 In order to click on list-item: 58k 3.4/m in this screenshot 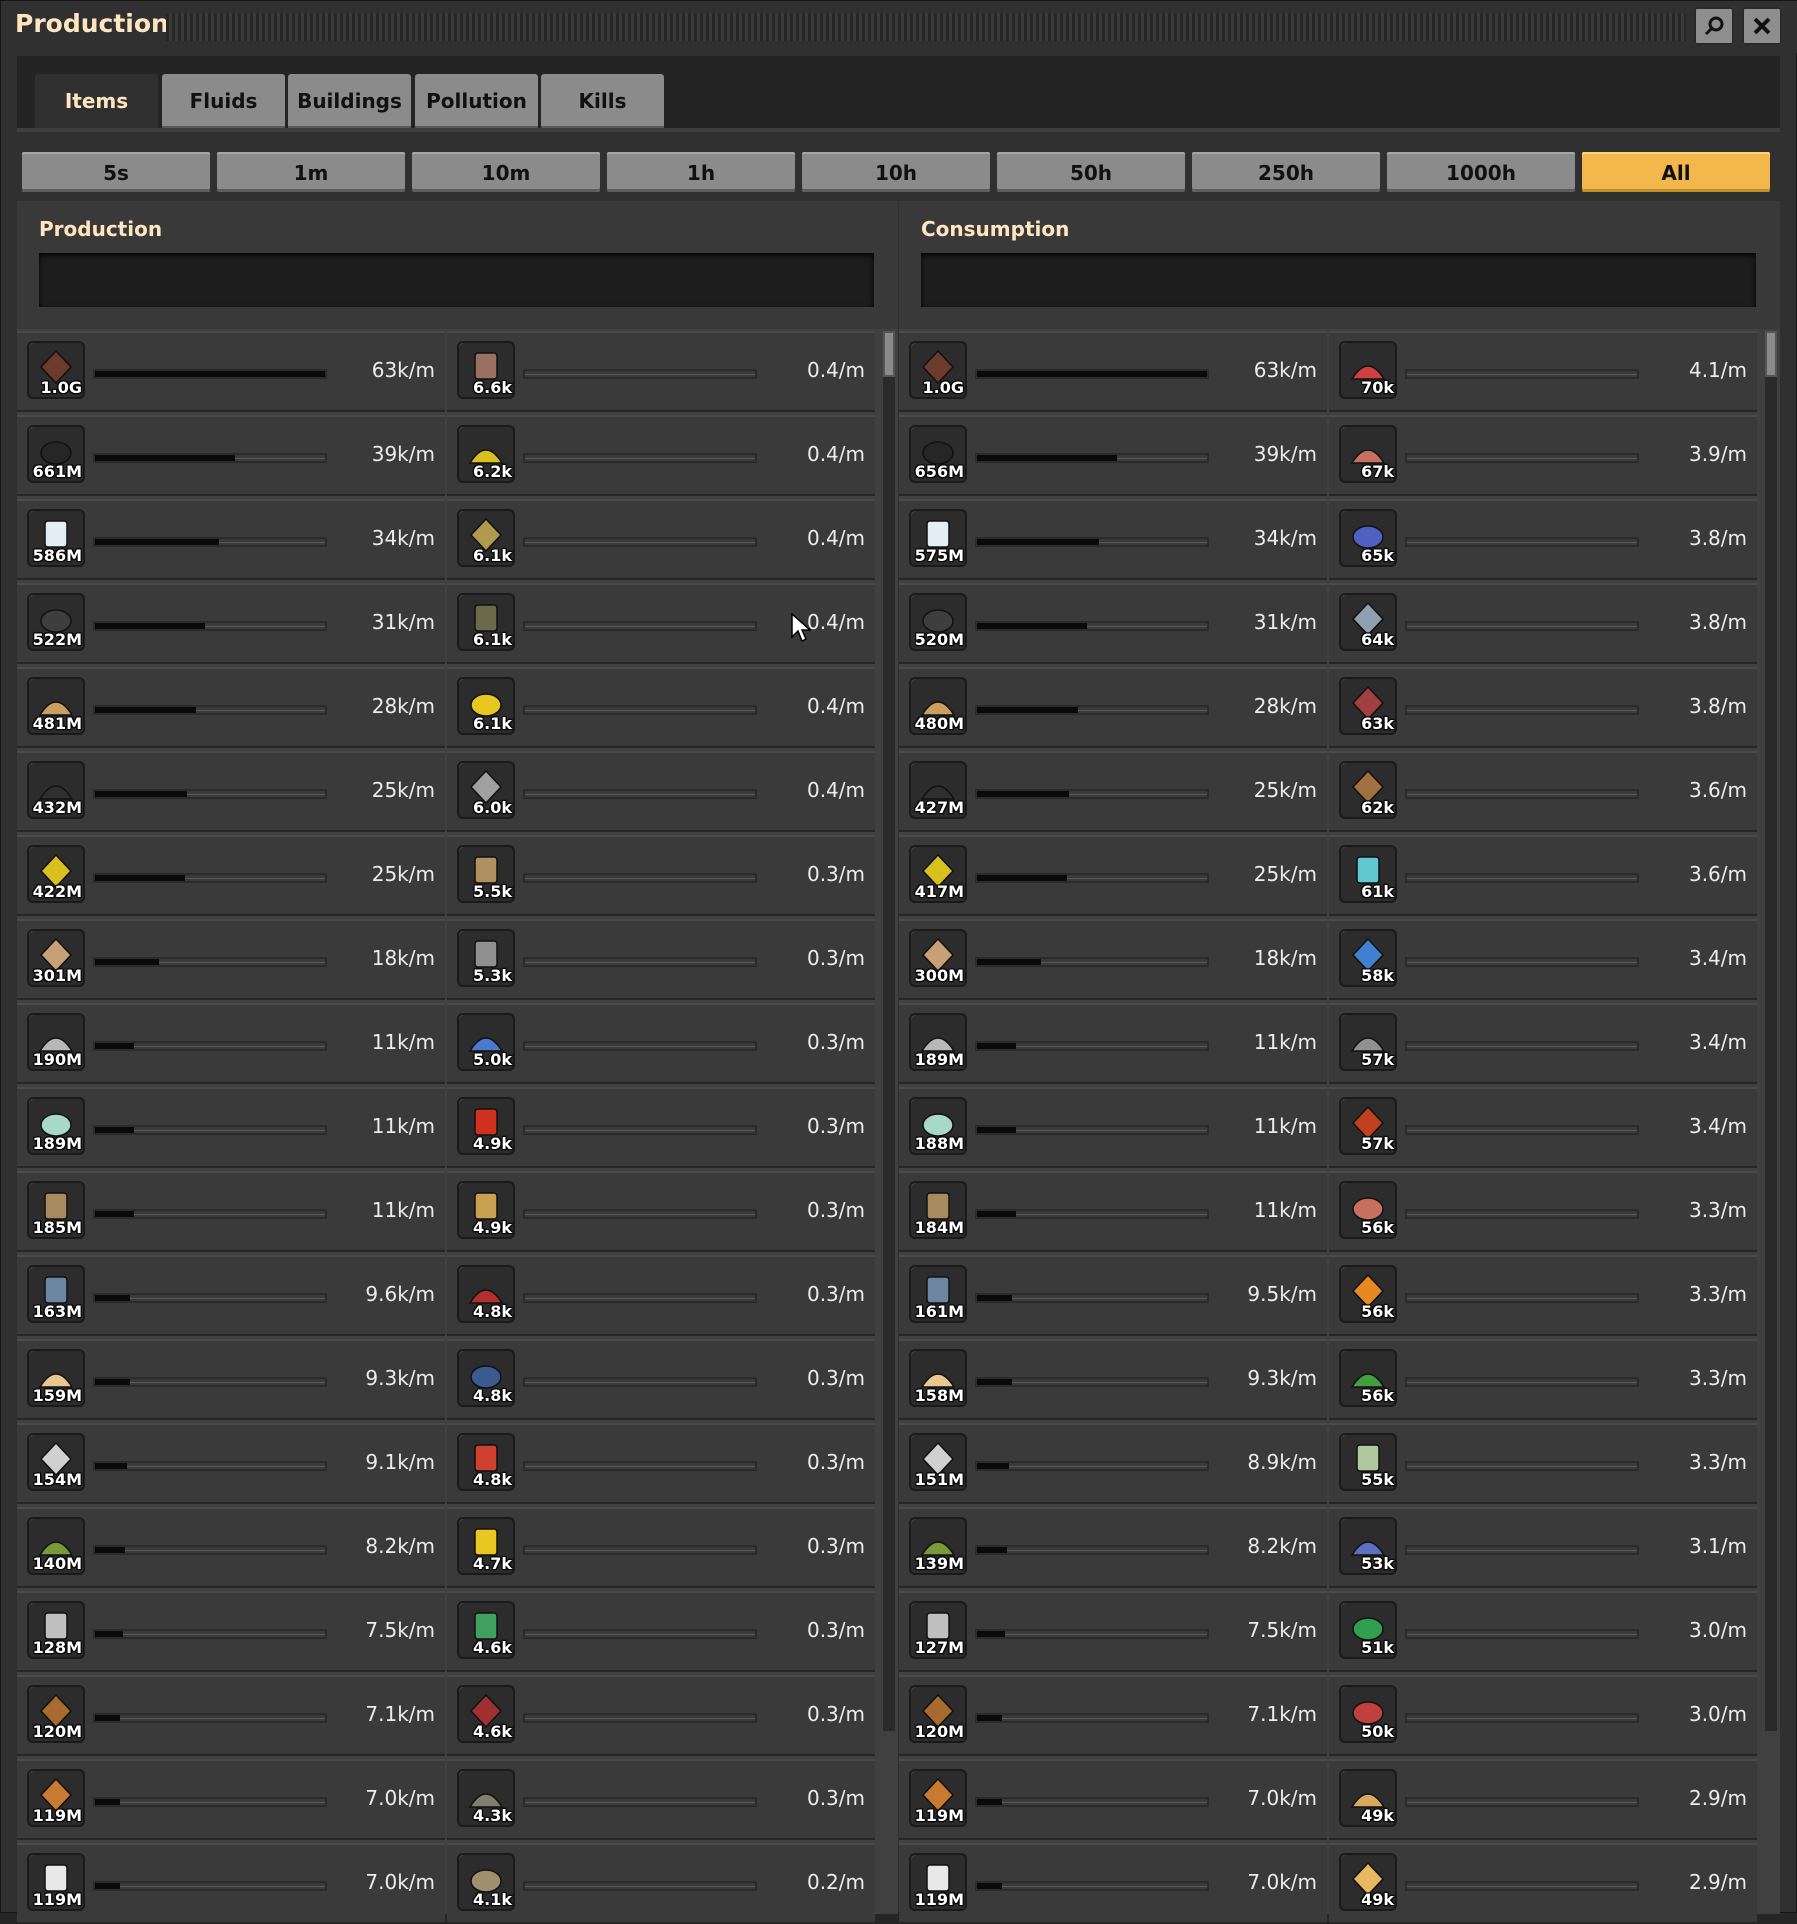, I will do `click(1543, 959)`.